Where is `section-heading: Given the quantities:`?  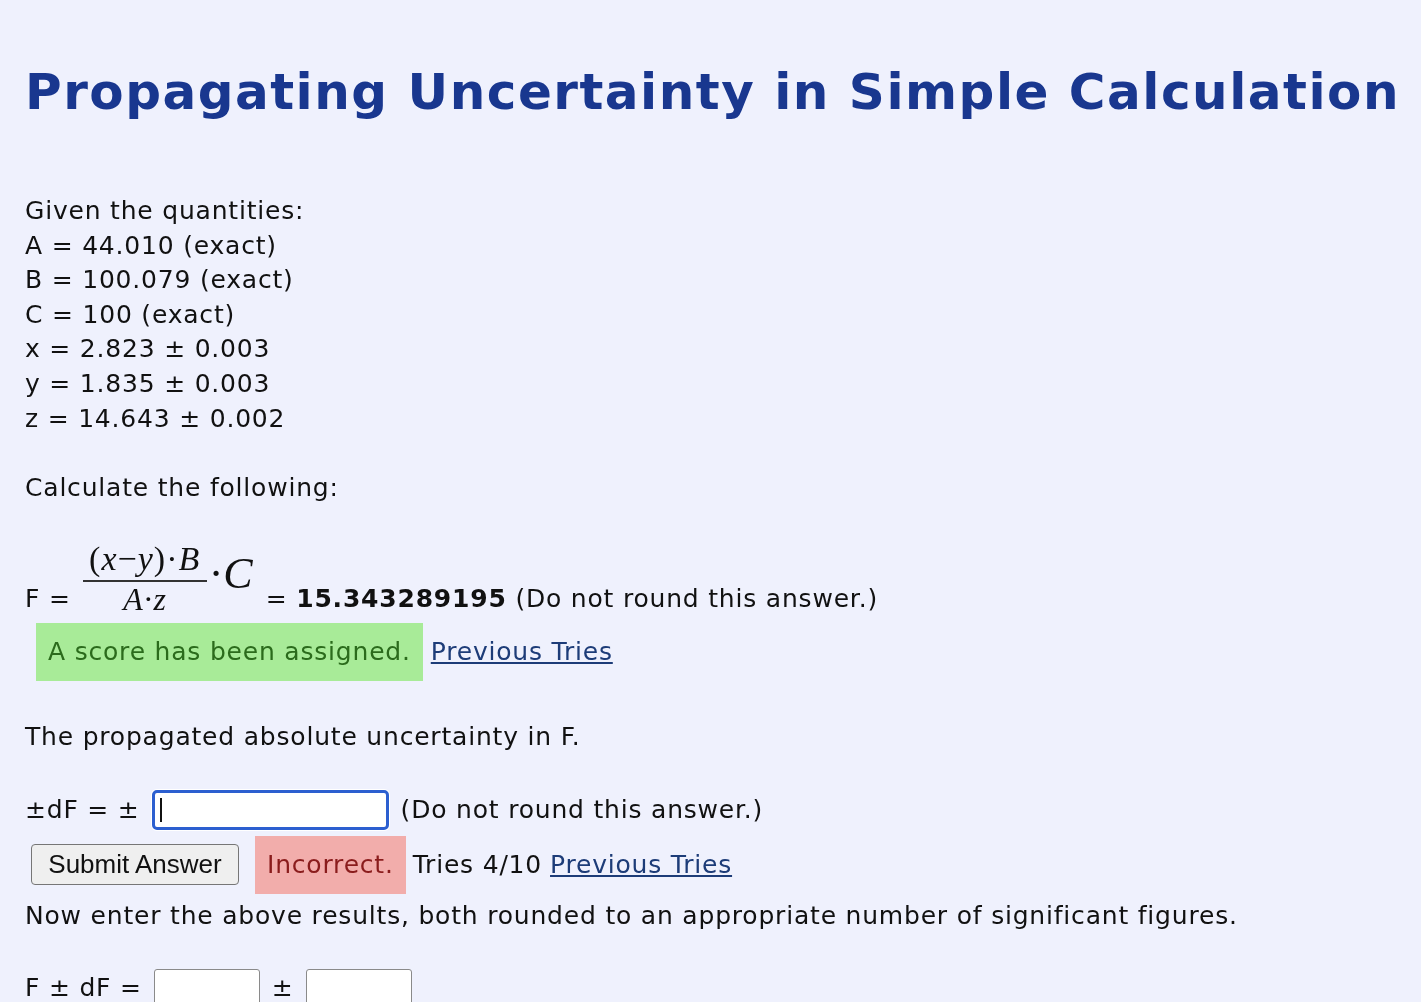 section-heading: Given the quantities: is located at coordinates (165, 211).